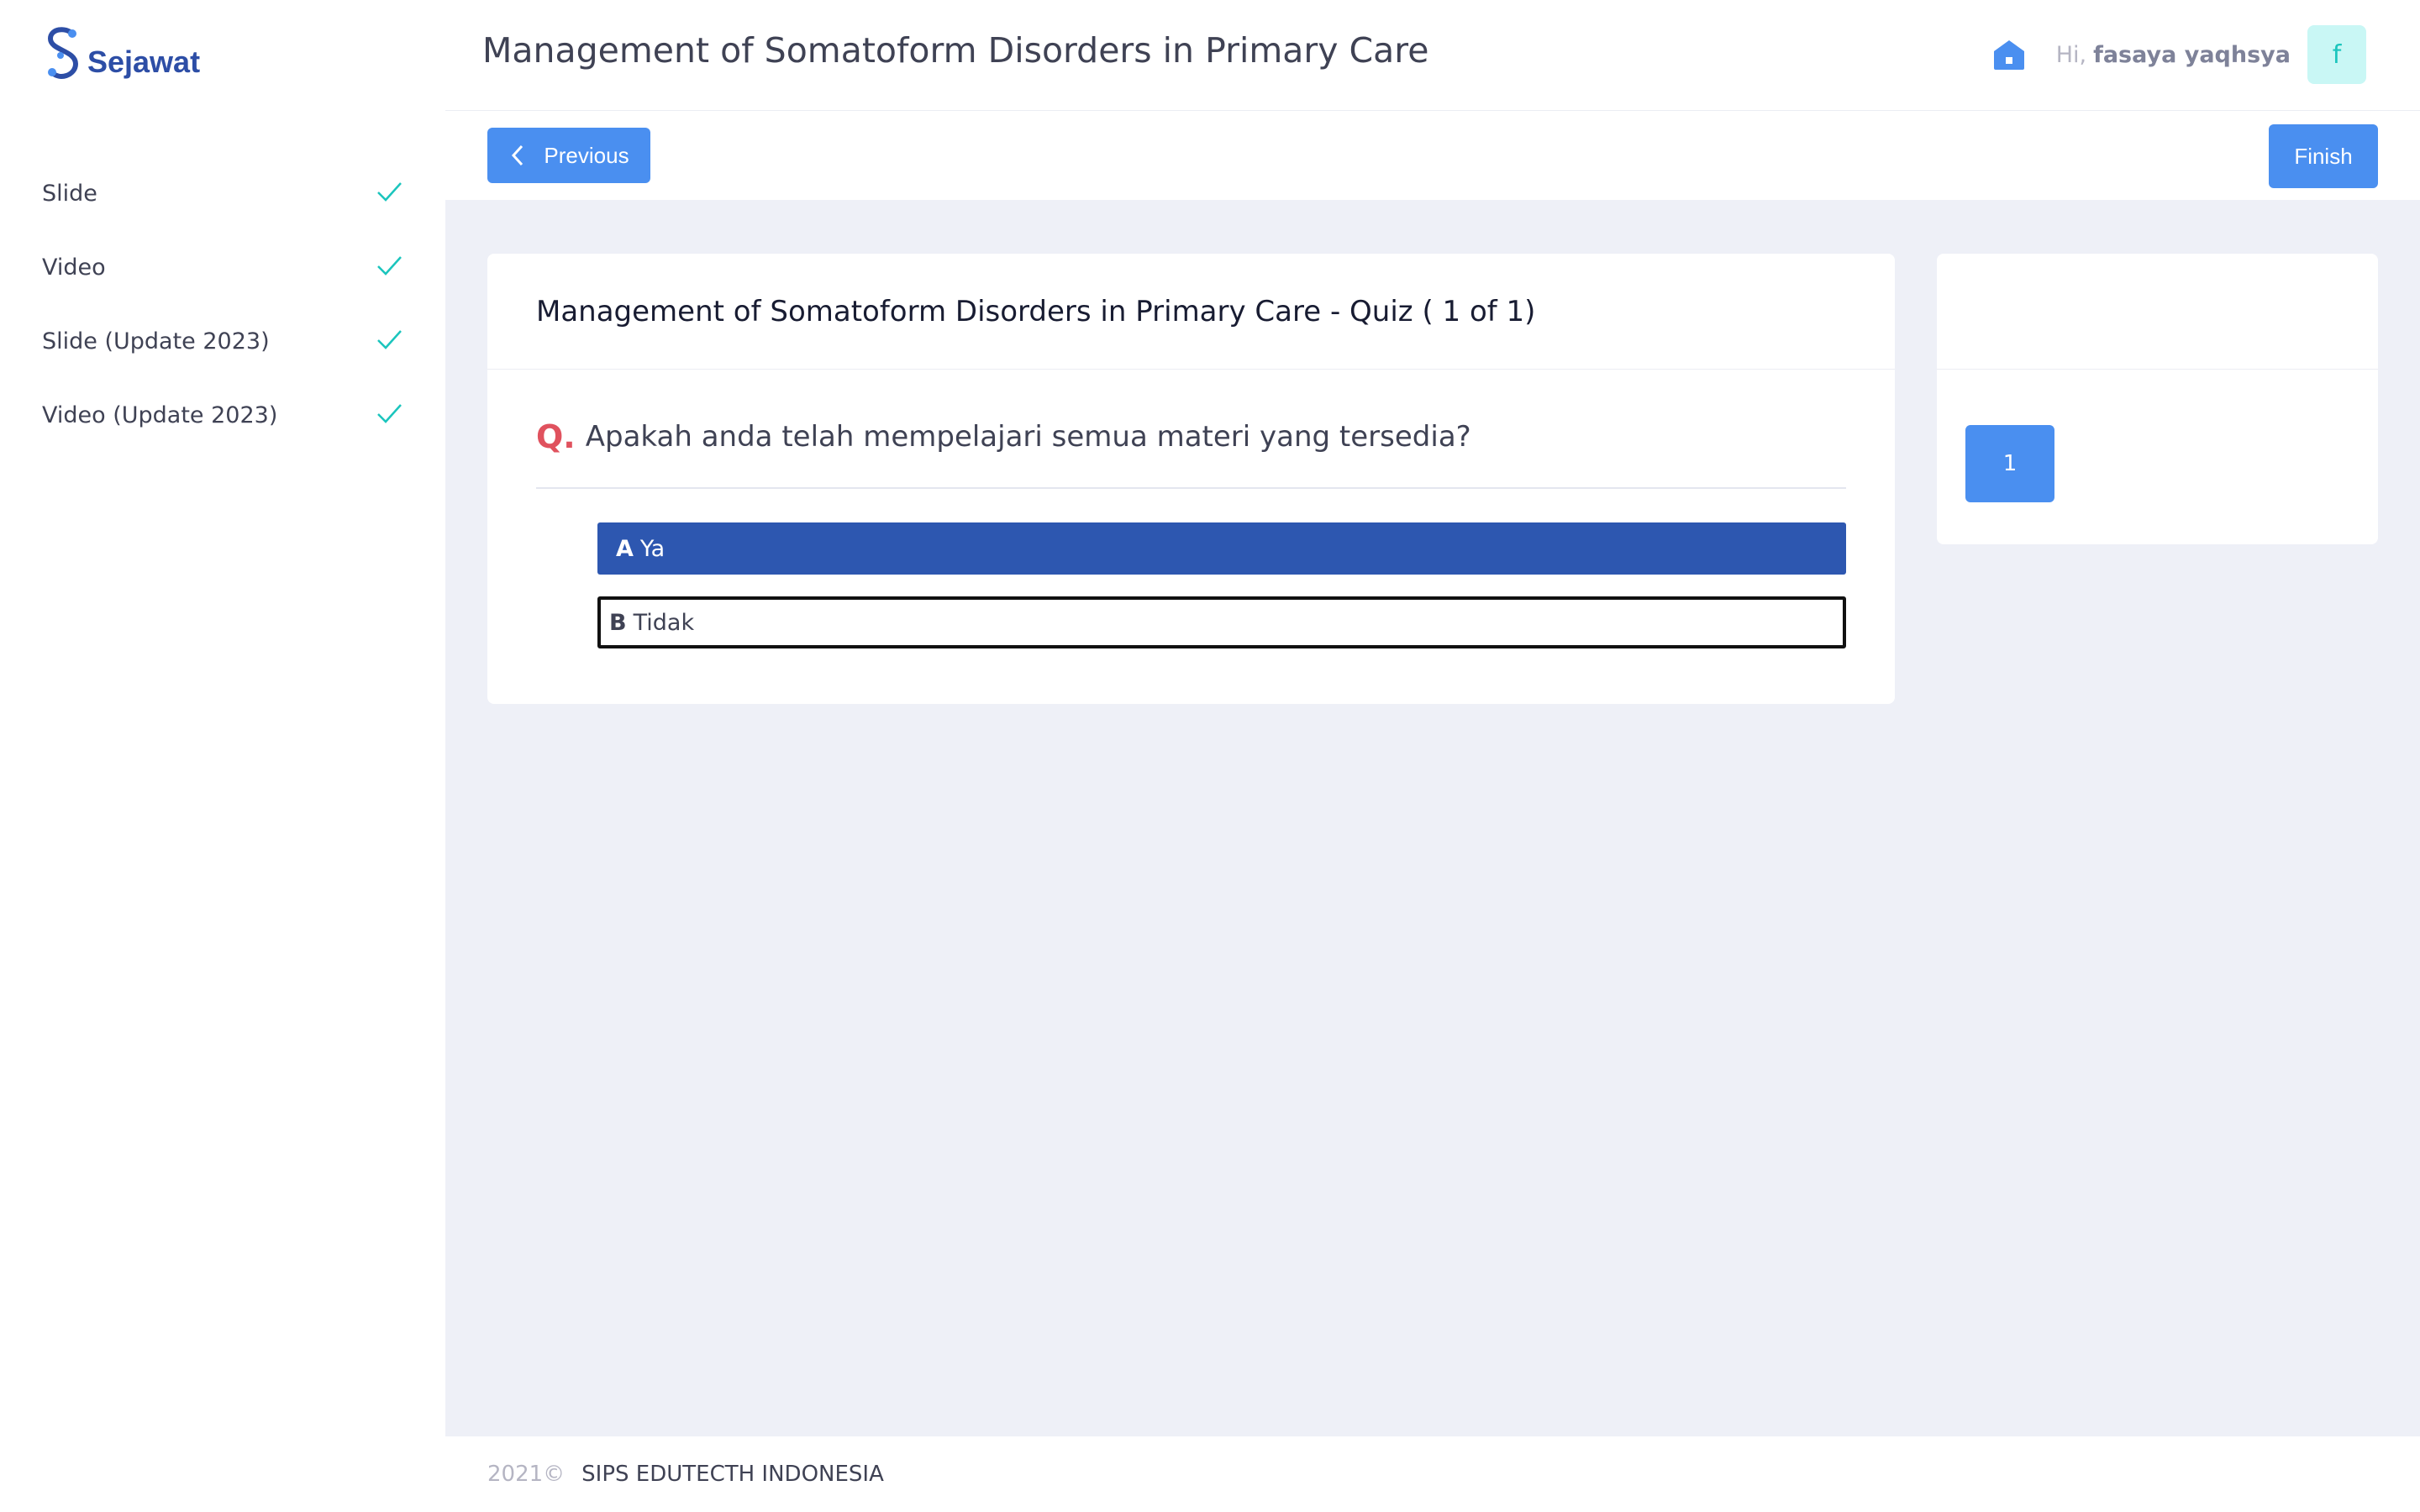 The image size is (2420, 1512). Describe the element at coordinates (625, 548) in the screenshot. I see `option-letter: A` at that location.